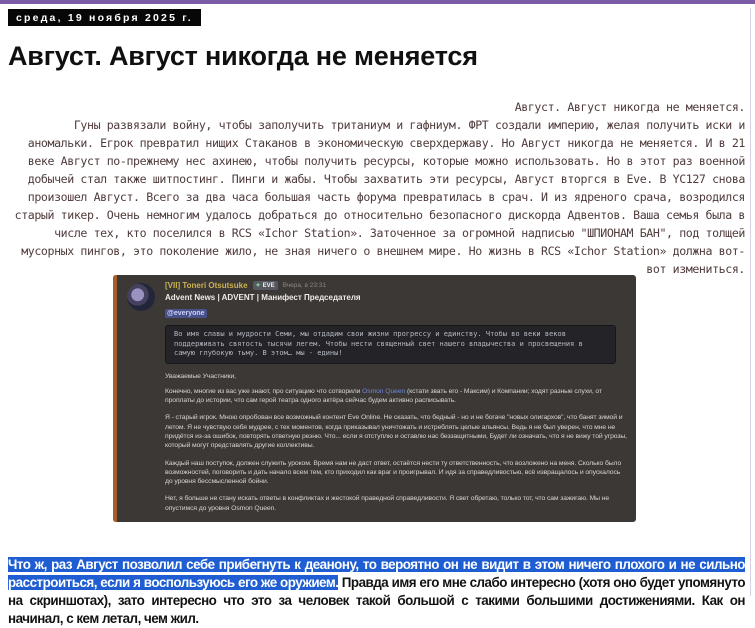  Describe the element at coordinates (750, 302) in the screenshot. I see `page-right-border` at that location.